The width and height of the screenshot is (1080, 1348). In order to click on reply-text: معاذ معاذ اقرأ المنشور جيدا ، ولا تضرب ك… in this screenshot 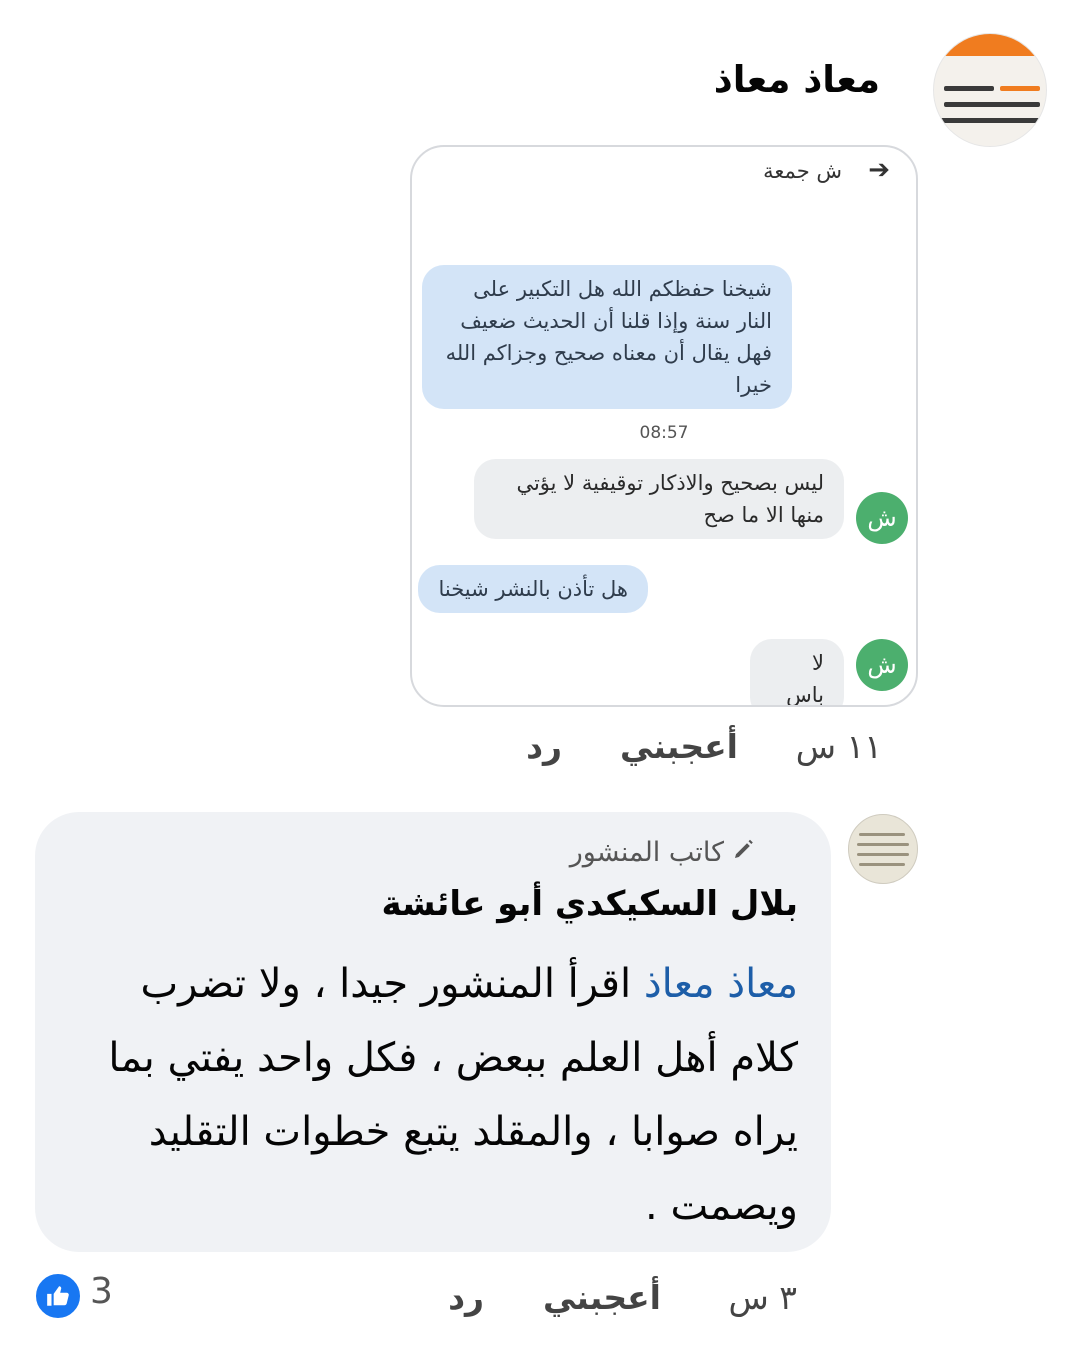, I will do `click(433, 1095)`.